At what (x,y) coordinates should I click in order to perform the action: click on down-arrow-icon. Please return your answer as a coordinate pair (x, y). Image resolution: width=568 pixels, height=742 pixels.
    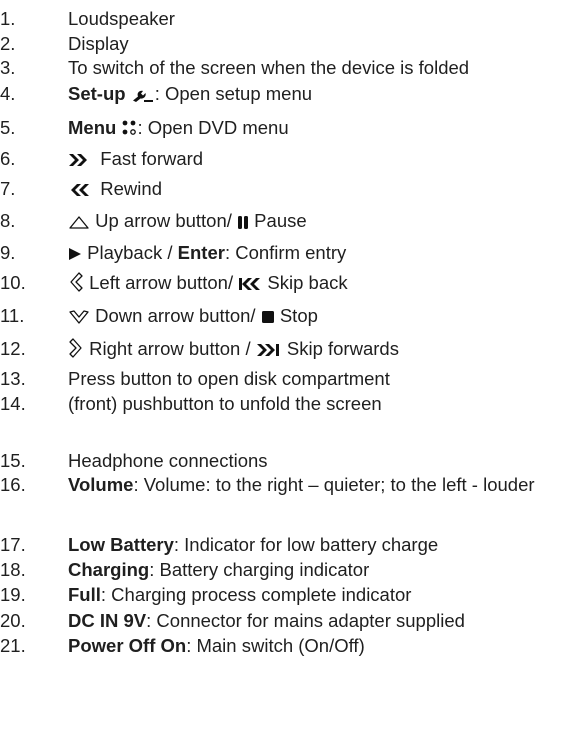
    Looking at the image, I should click on (79, 317).